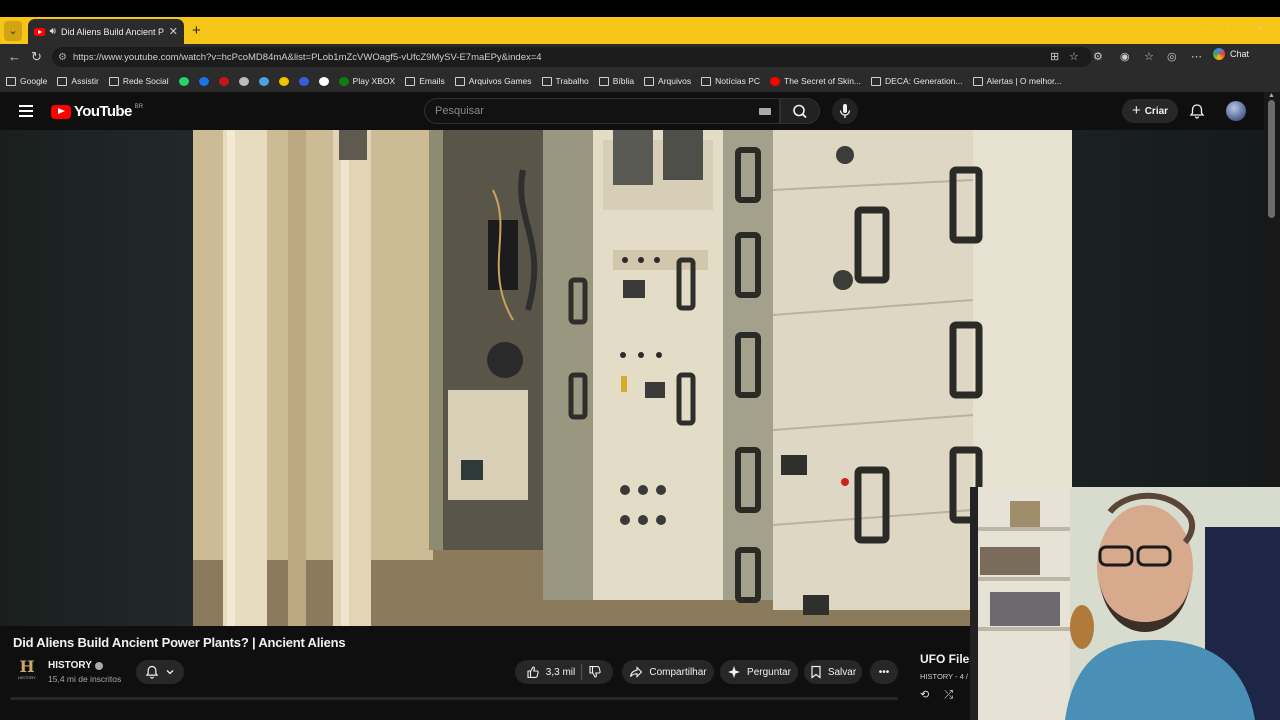  Describe the element at coordinates (61, 111) in the screenshot. I see `youtube-play-icon` at that location.